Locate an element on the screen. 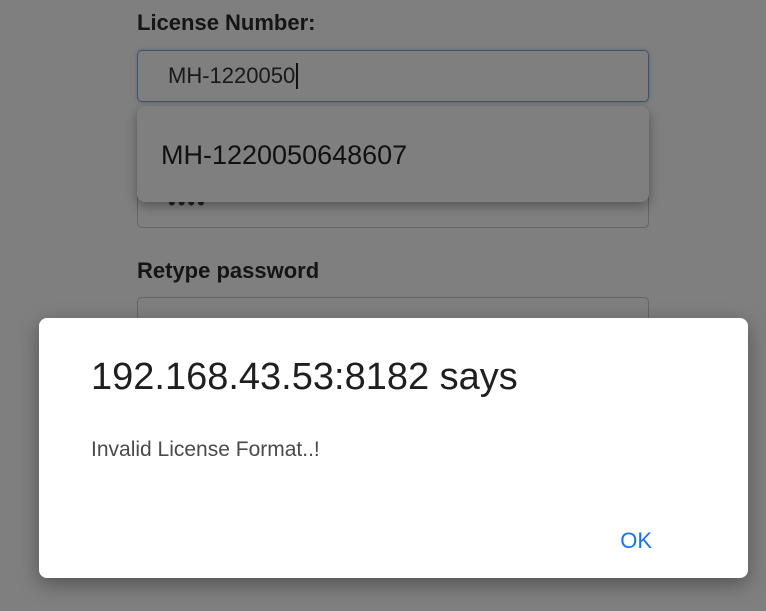 The height and width of the screenshot is (611, 766). alert-message: Invalid License Format..! is located at coordinates (205, 449).